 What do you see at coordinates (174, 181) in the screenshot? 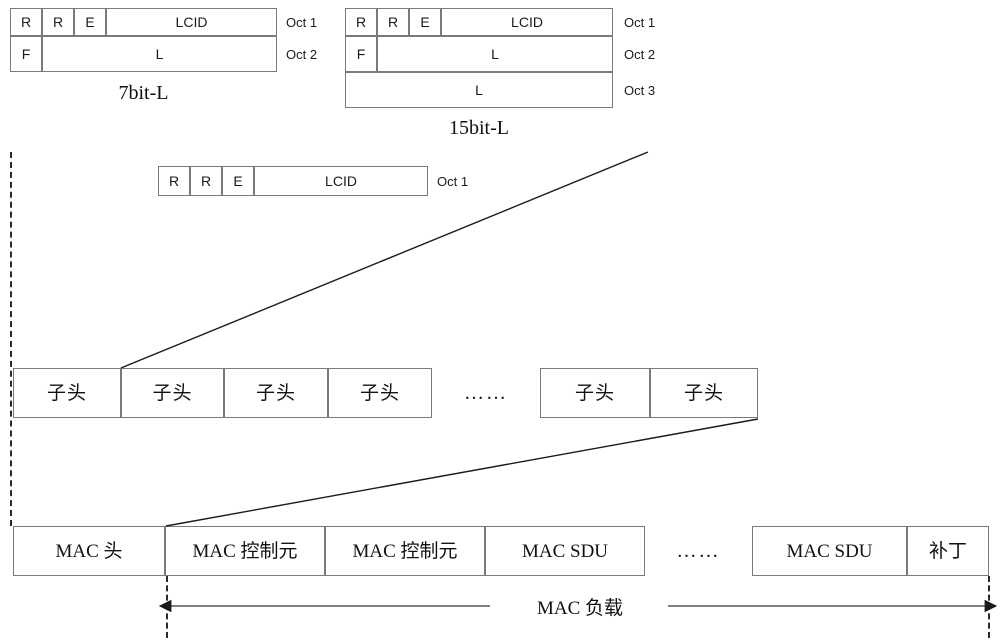
I see `header-1oct-c0: R` at bounding box center [174, 181].